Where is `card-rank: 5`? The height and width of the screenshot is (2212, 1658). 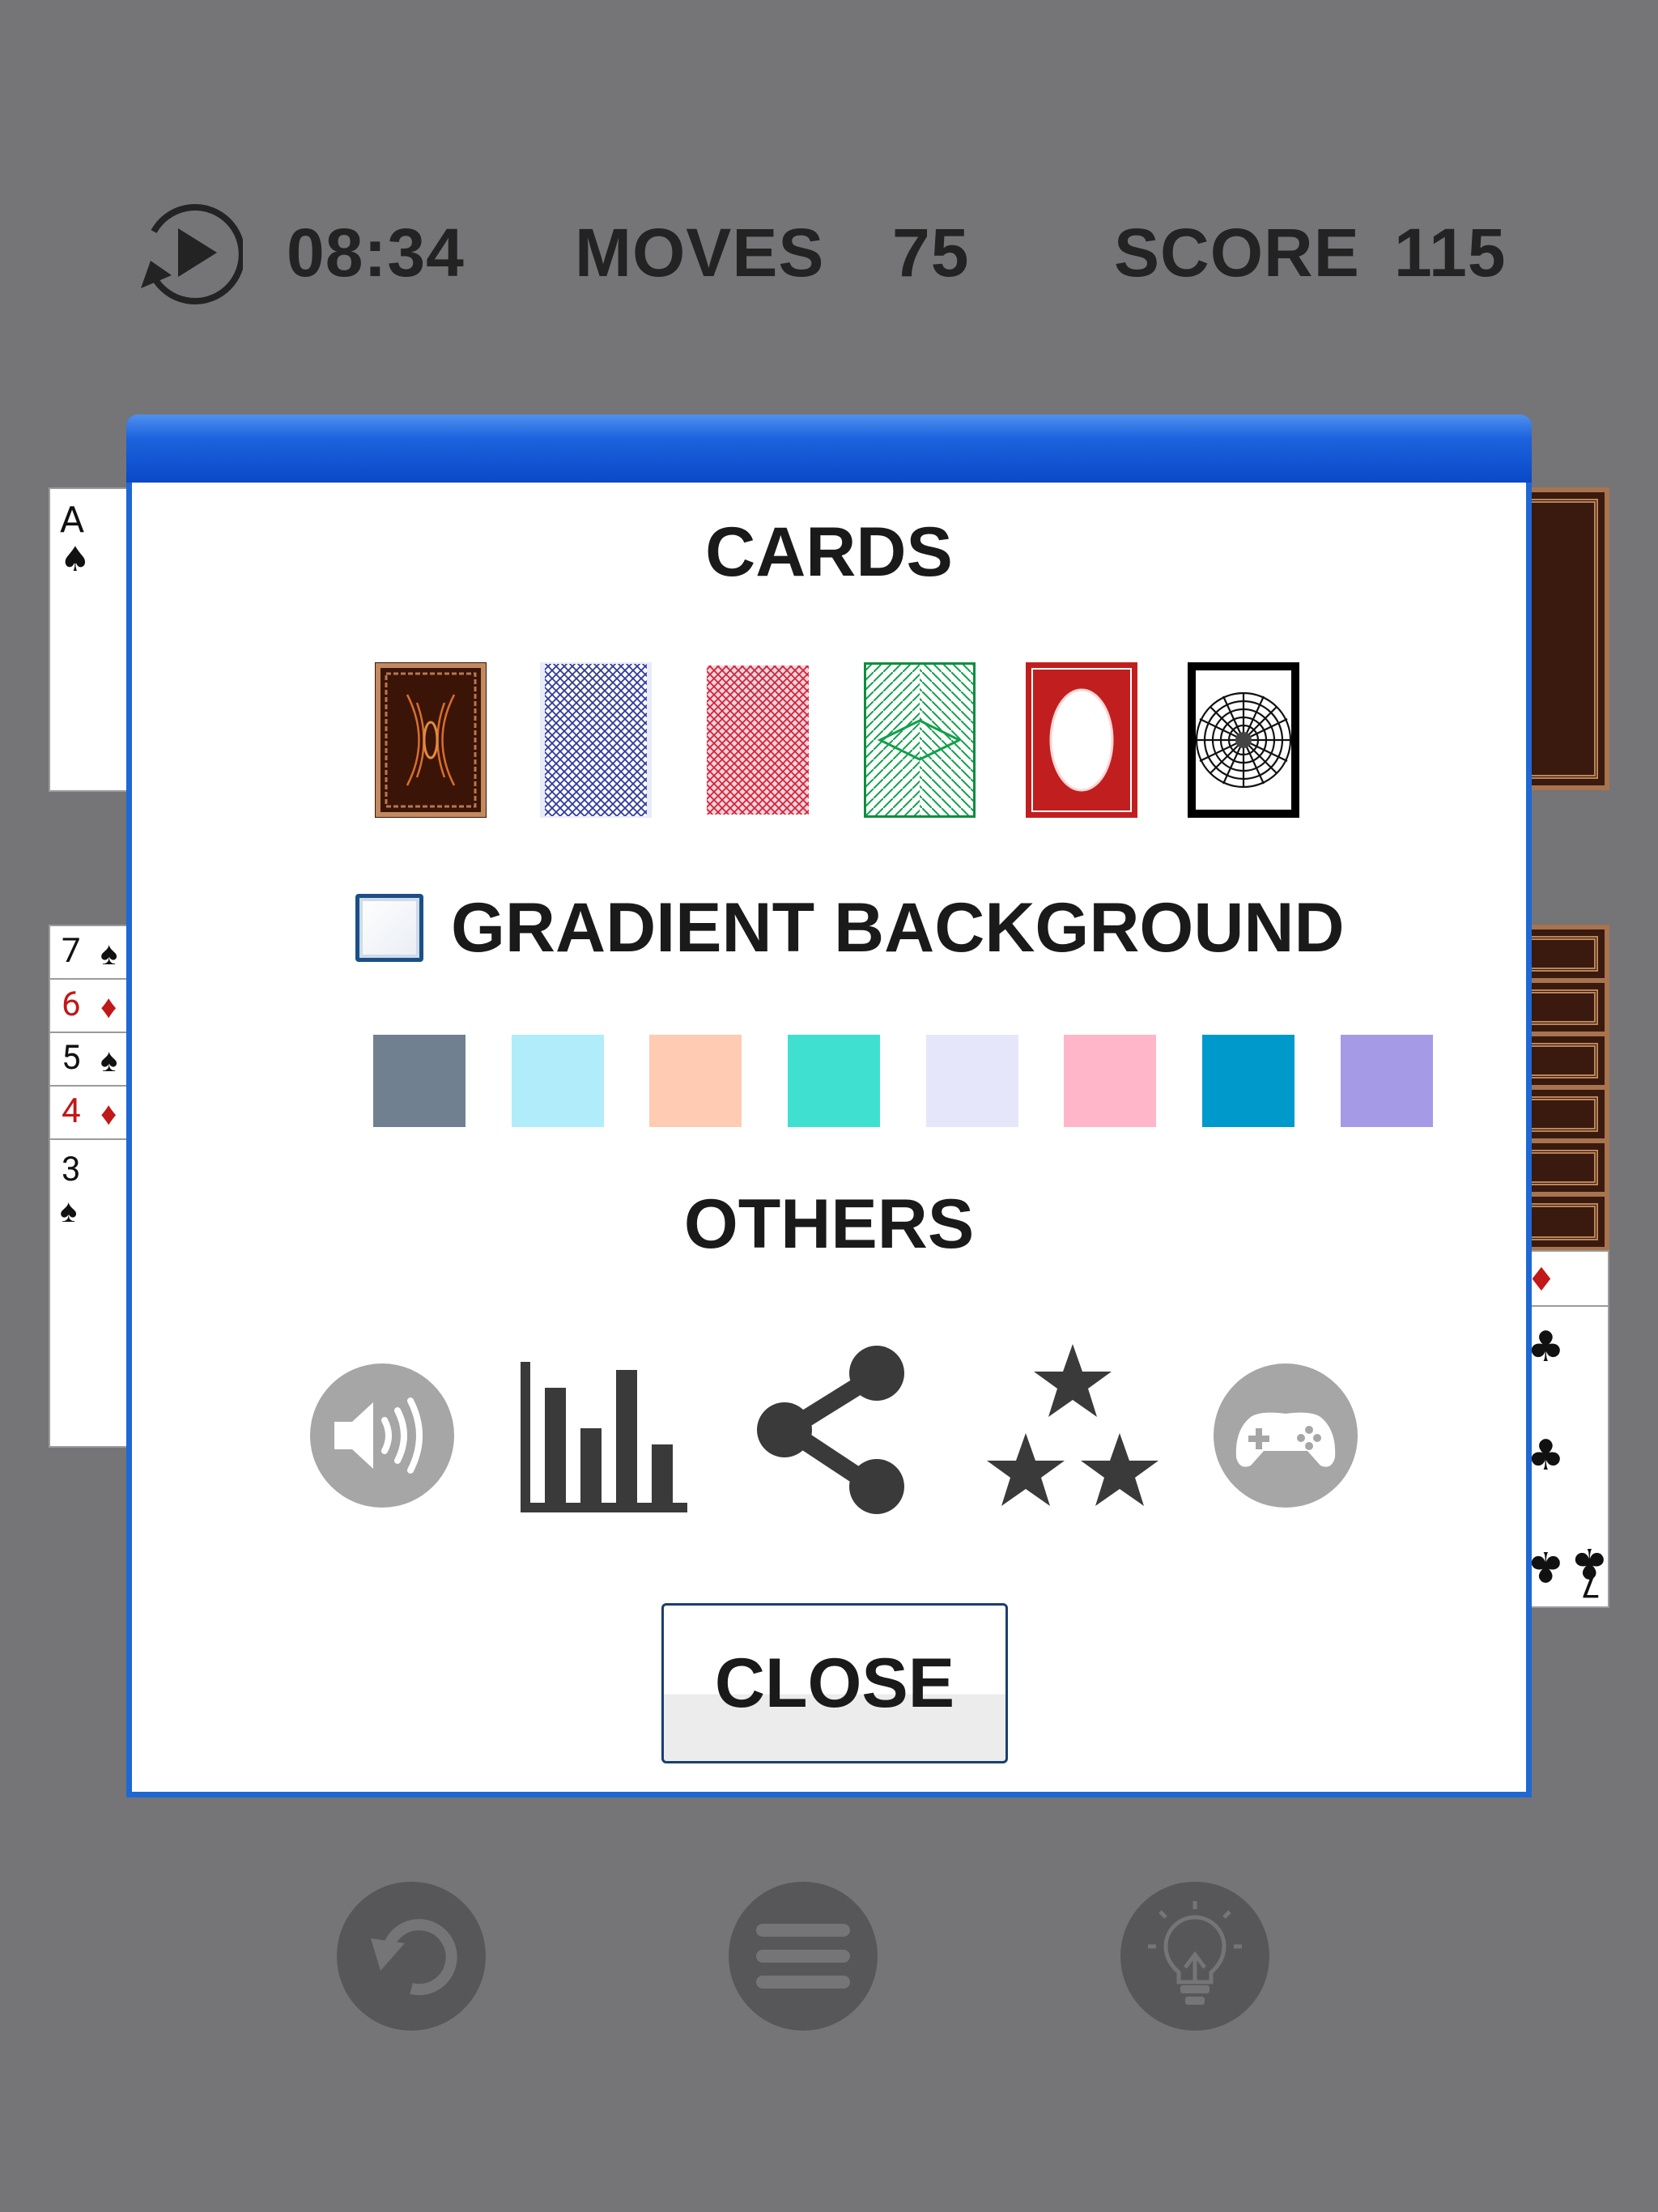 card-rank: 5 is located at coordinates (71, 1058).